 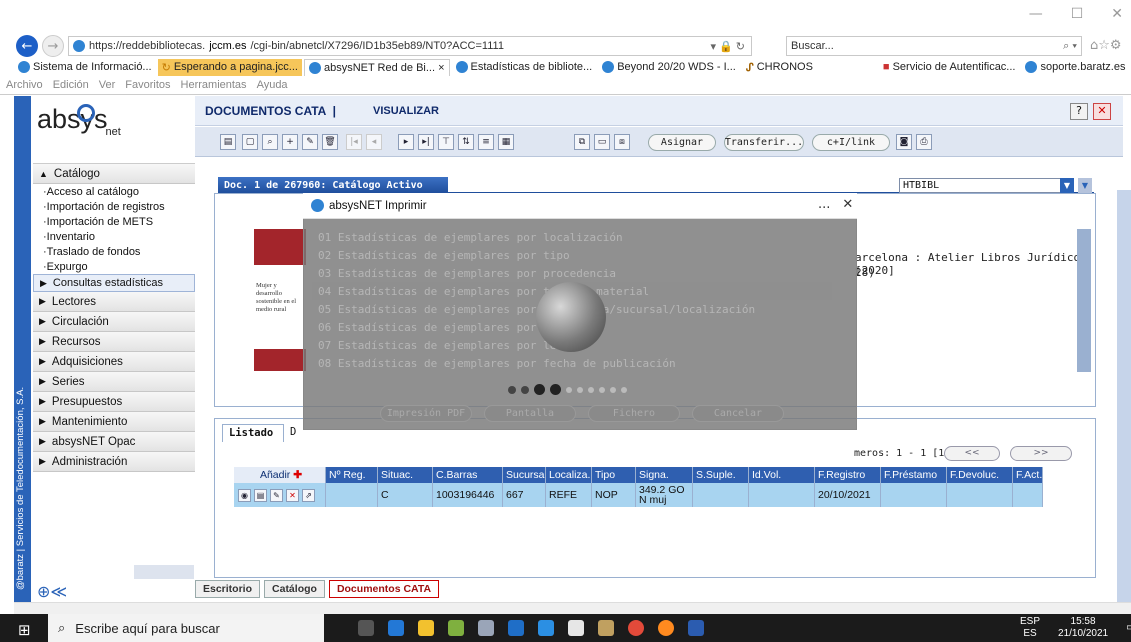 I want to click on menu-administracion: ▶ Administración, so click(x=114, y=462).